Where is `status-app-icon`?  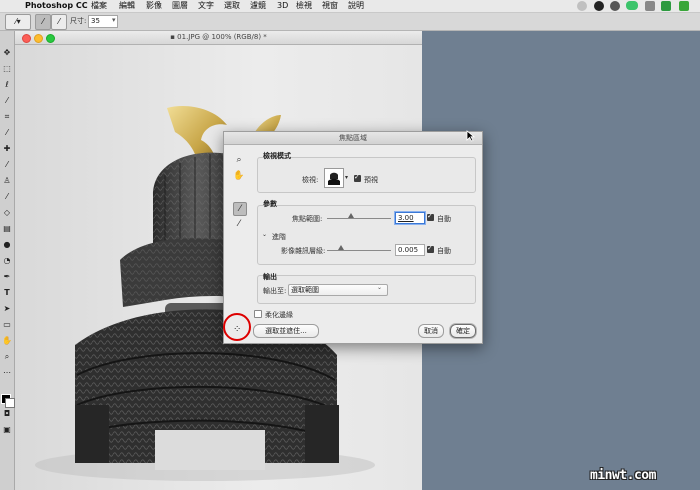
status-app-icon is located at coordinates (615, 6).